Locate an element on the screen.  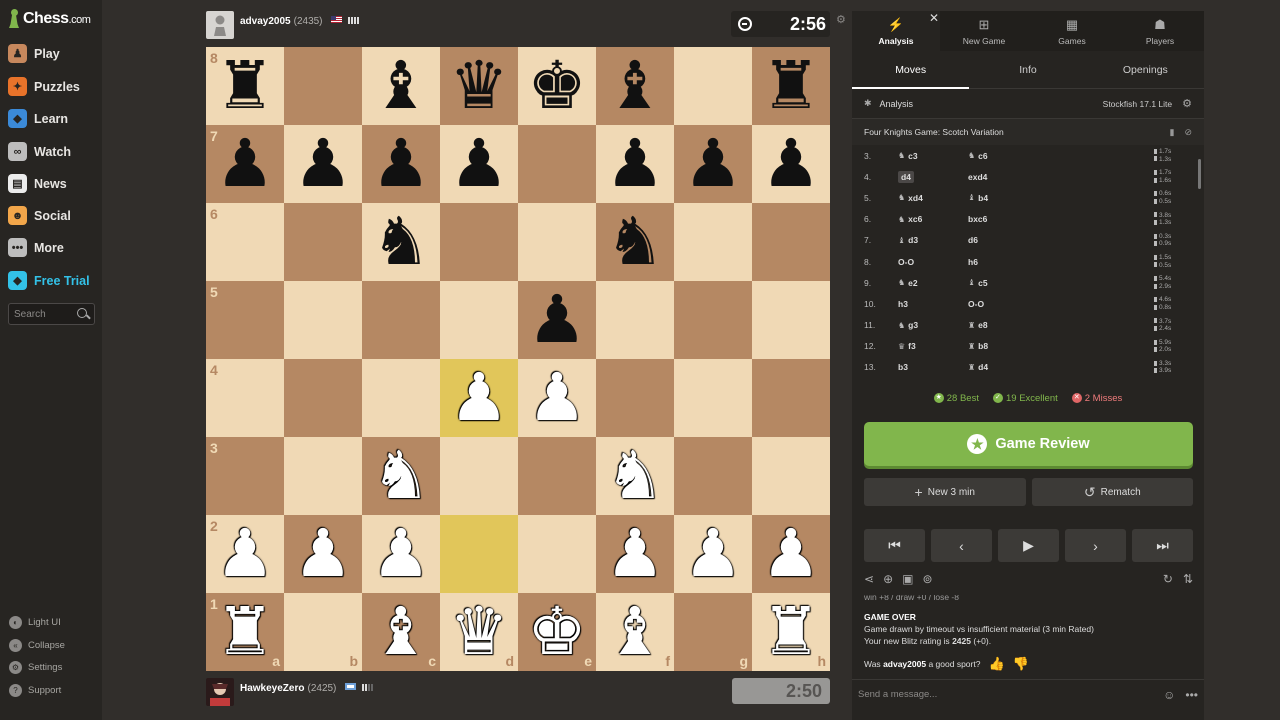
move-list-scrollbar is located at coordinates (1199, 174).